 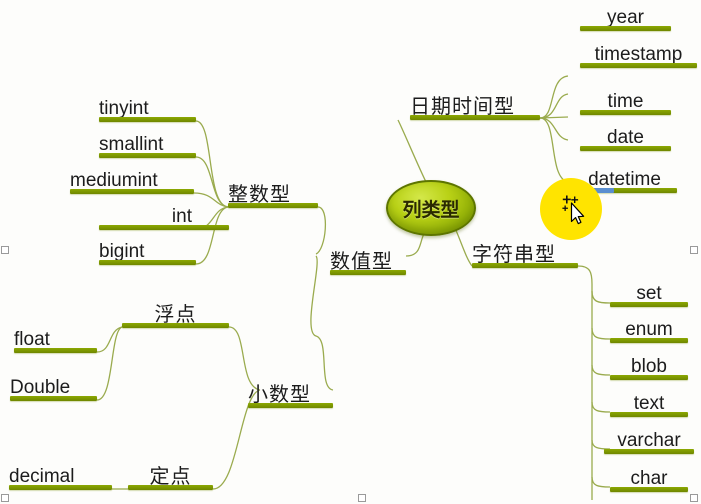 I want to click on node-set: set, so click(x=649, y=289).